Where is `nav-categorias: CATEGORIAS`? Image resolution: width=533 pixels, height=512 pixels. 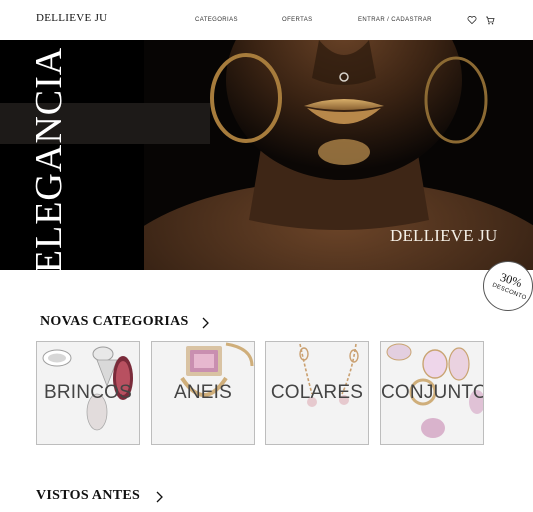 nav-categorias: CATEGORIAS is located at coordinates (216, 20).